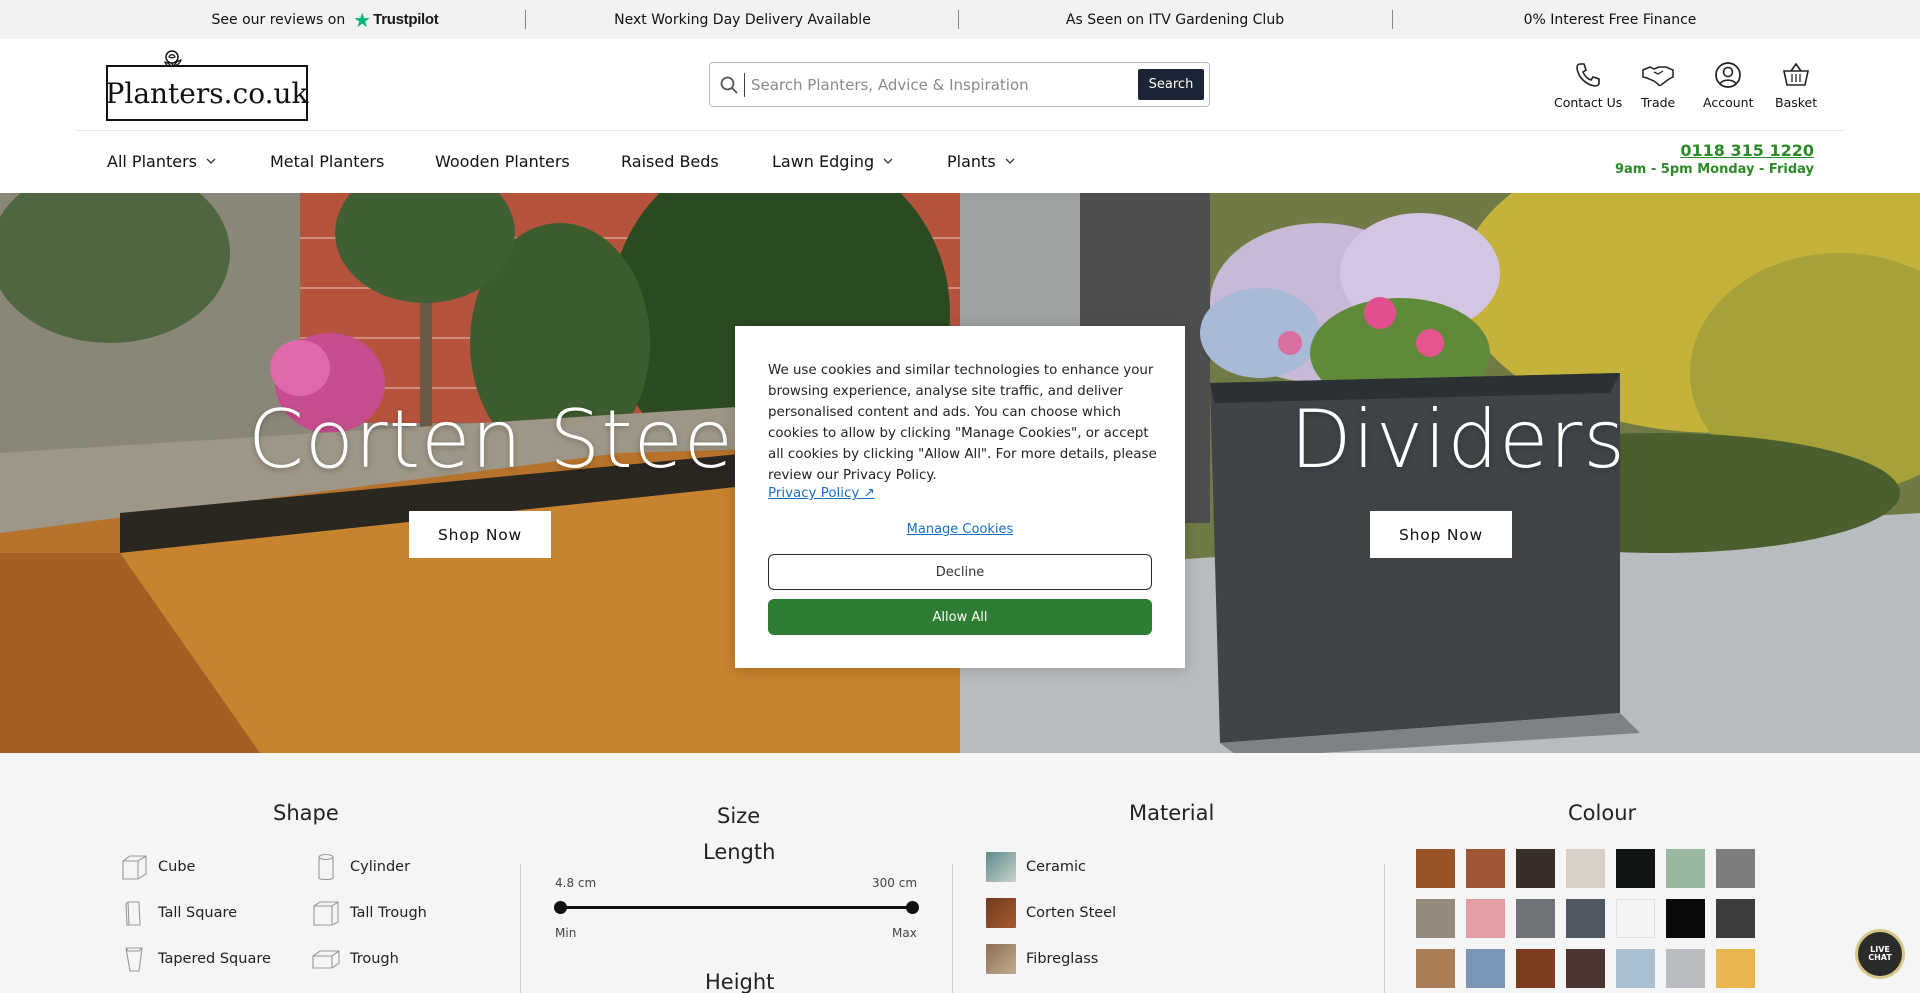 The image size is (1920, 993). I want to click on height-label: Height, so click(740, 981).